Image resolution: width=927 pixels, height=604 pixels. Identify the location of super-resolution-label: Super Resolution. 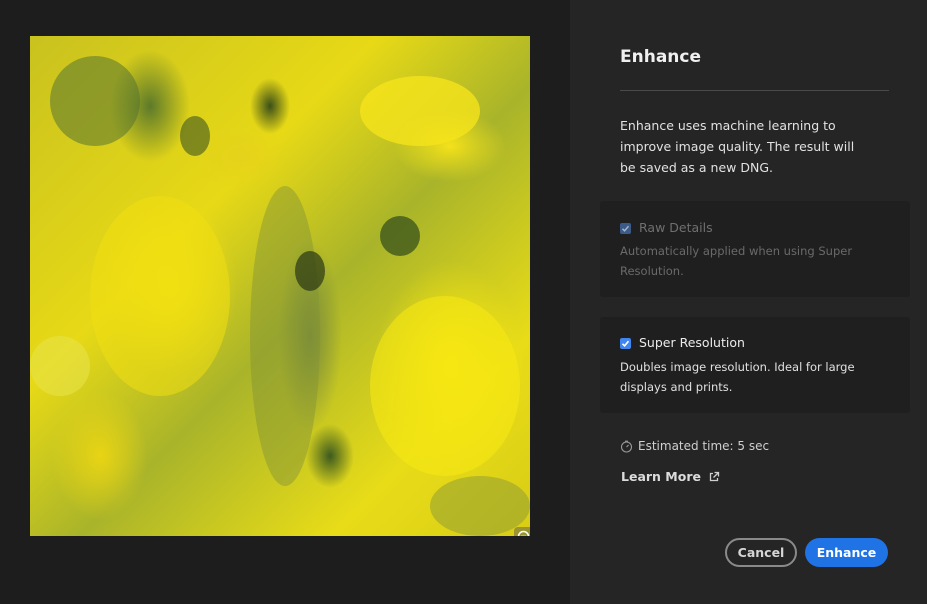
(692, 342).